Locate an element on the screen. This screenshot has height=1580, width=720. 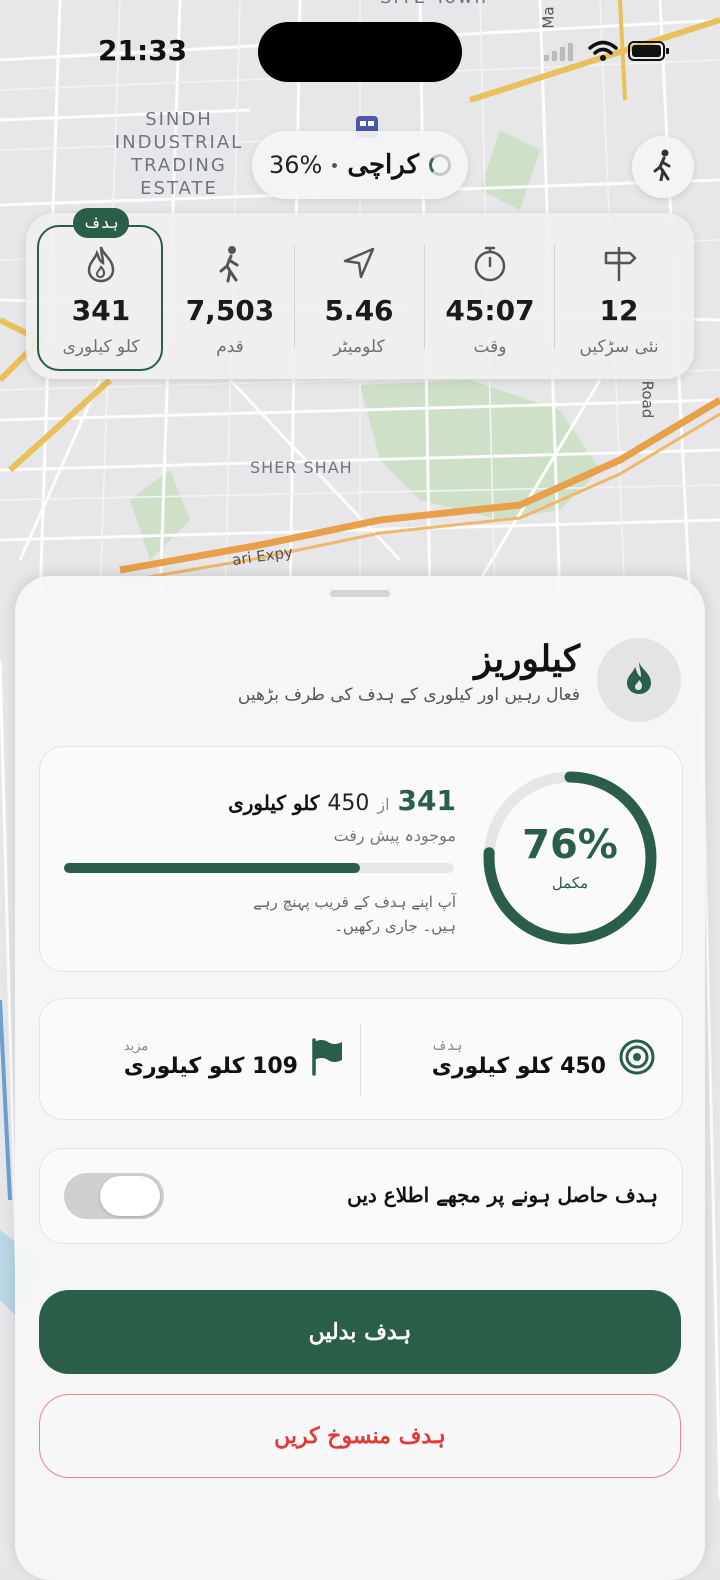
progress-ring: 76% مکمل is located at coordinates (570, 858).